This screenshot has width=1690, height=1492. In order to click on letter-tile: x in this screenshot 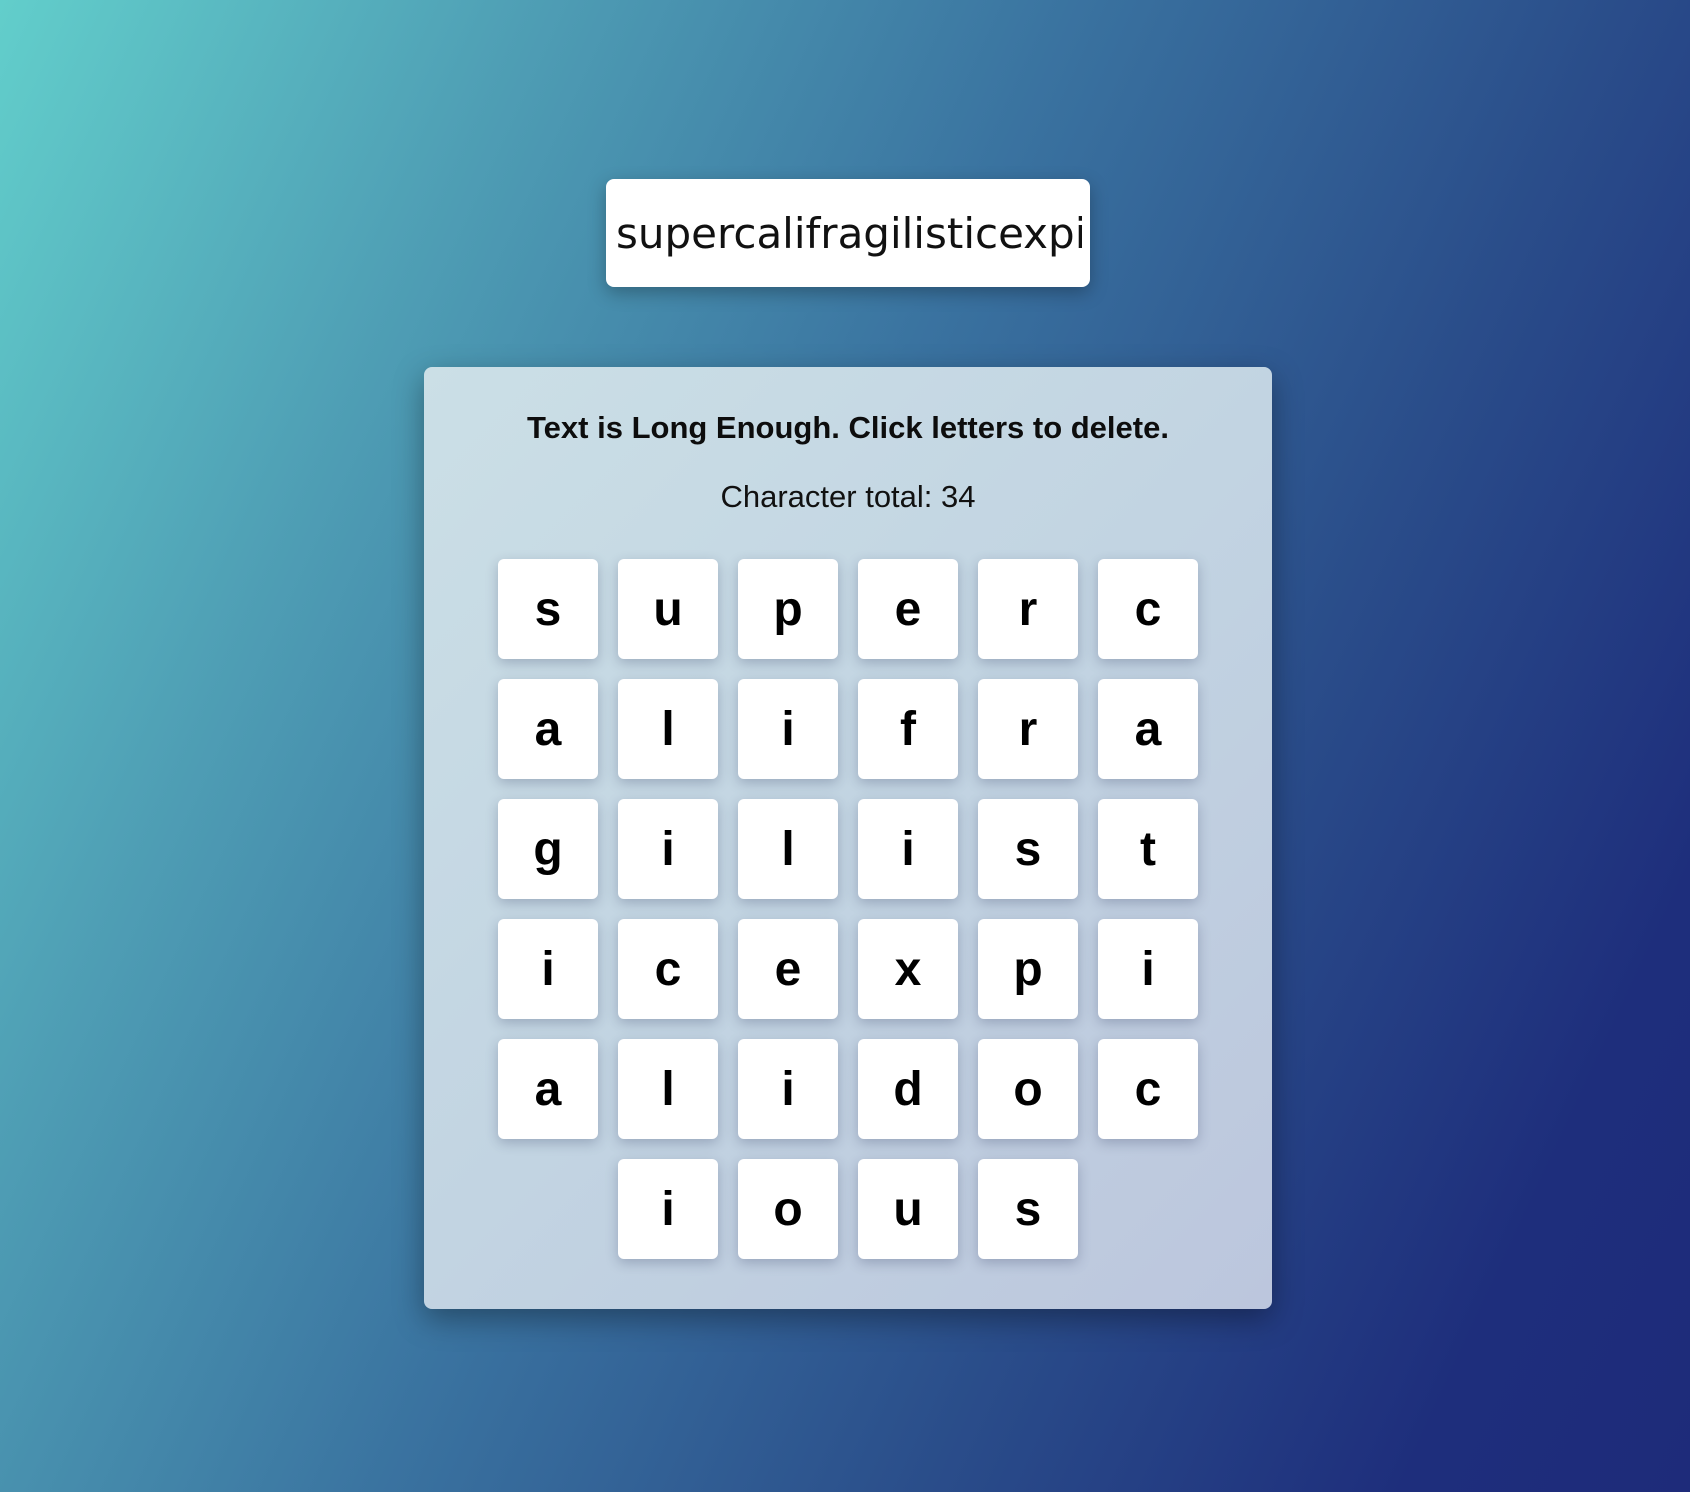, I will do `click(908, 969)`.